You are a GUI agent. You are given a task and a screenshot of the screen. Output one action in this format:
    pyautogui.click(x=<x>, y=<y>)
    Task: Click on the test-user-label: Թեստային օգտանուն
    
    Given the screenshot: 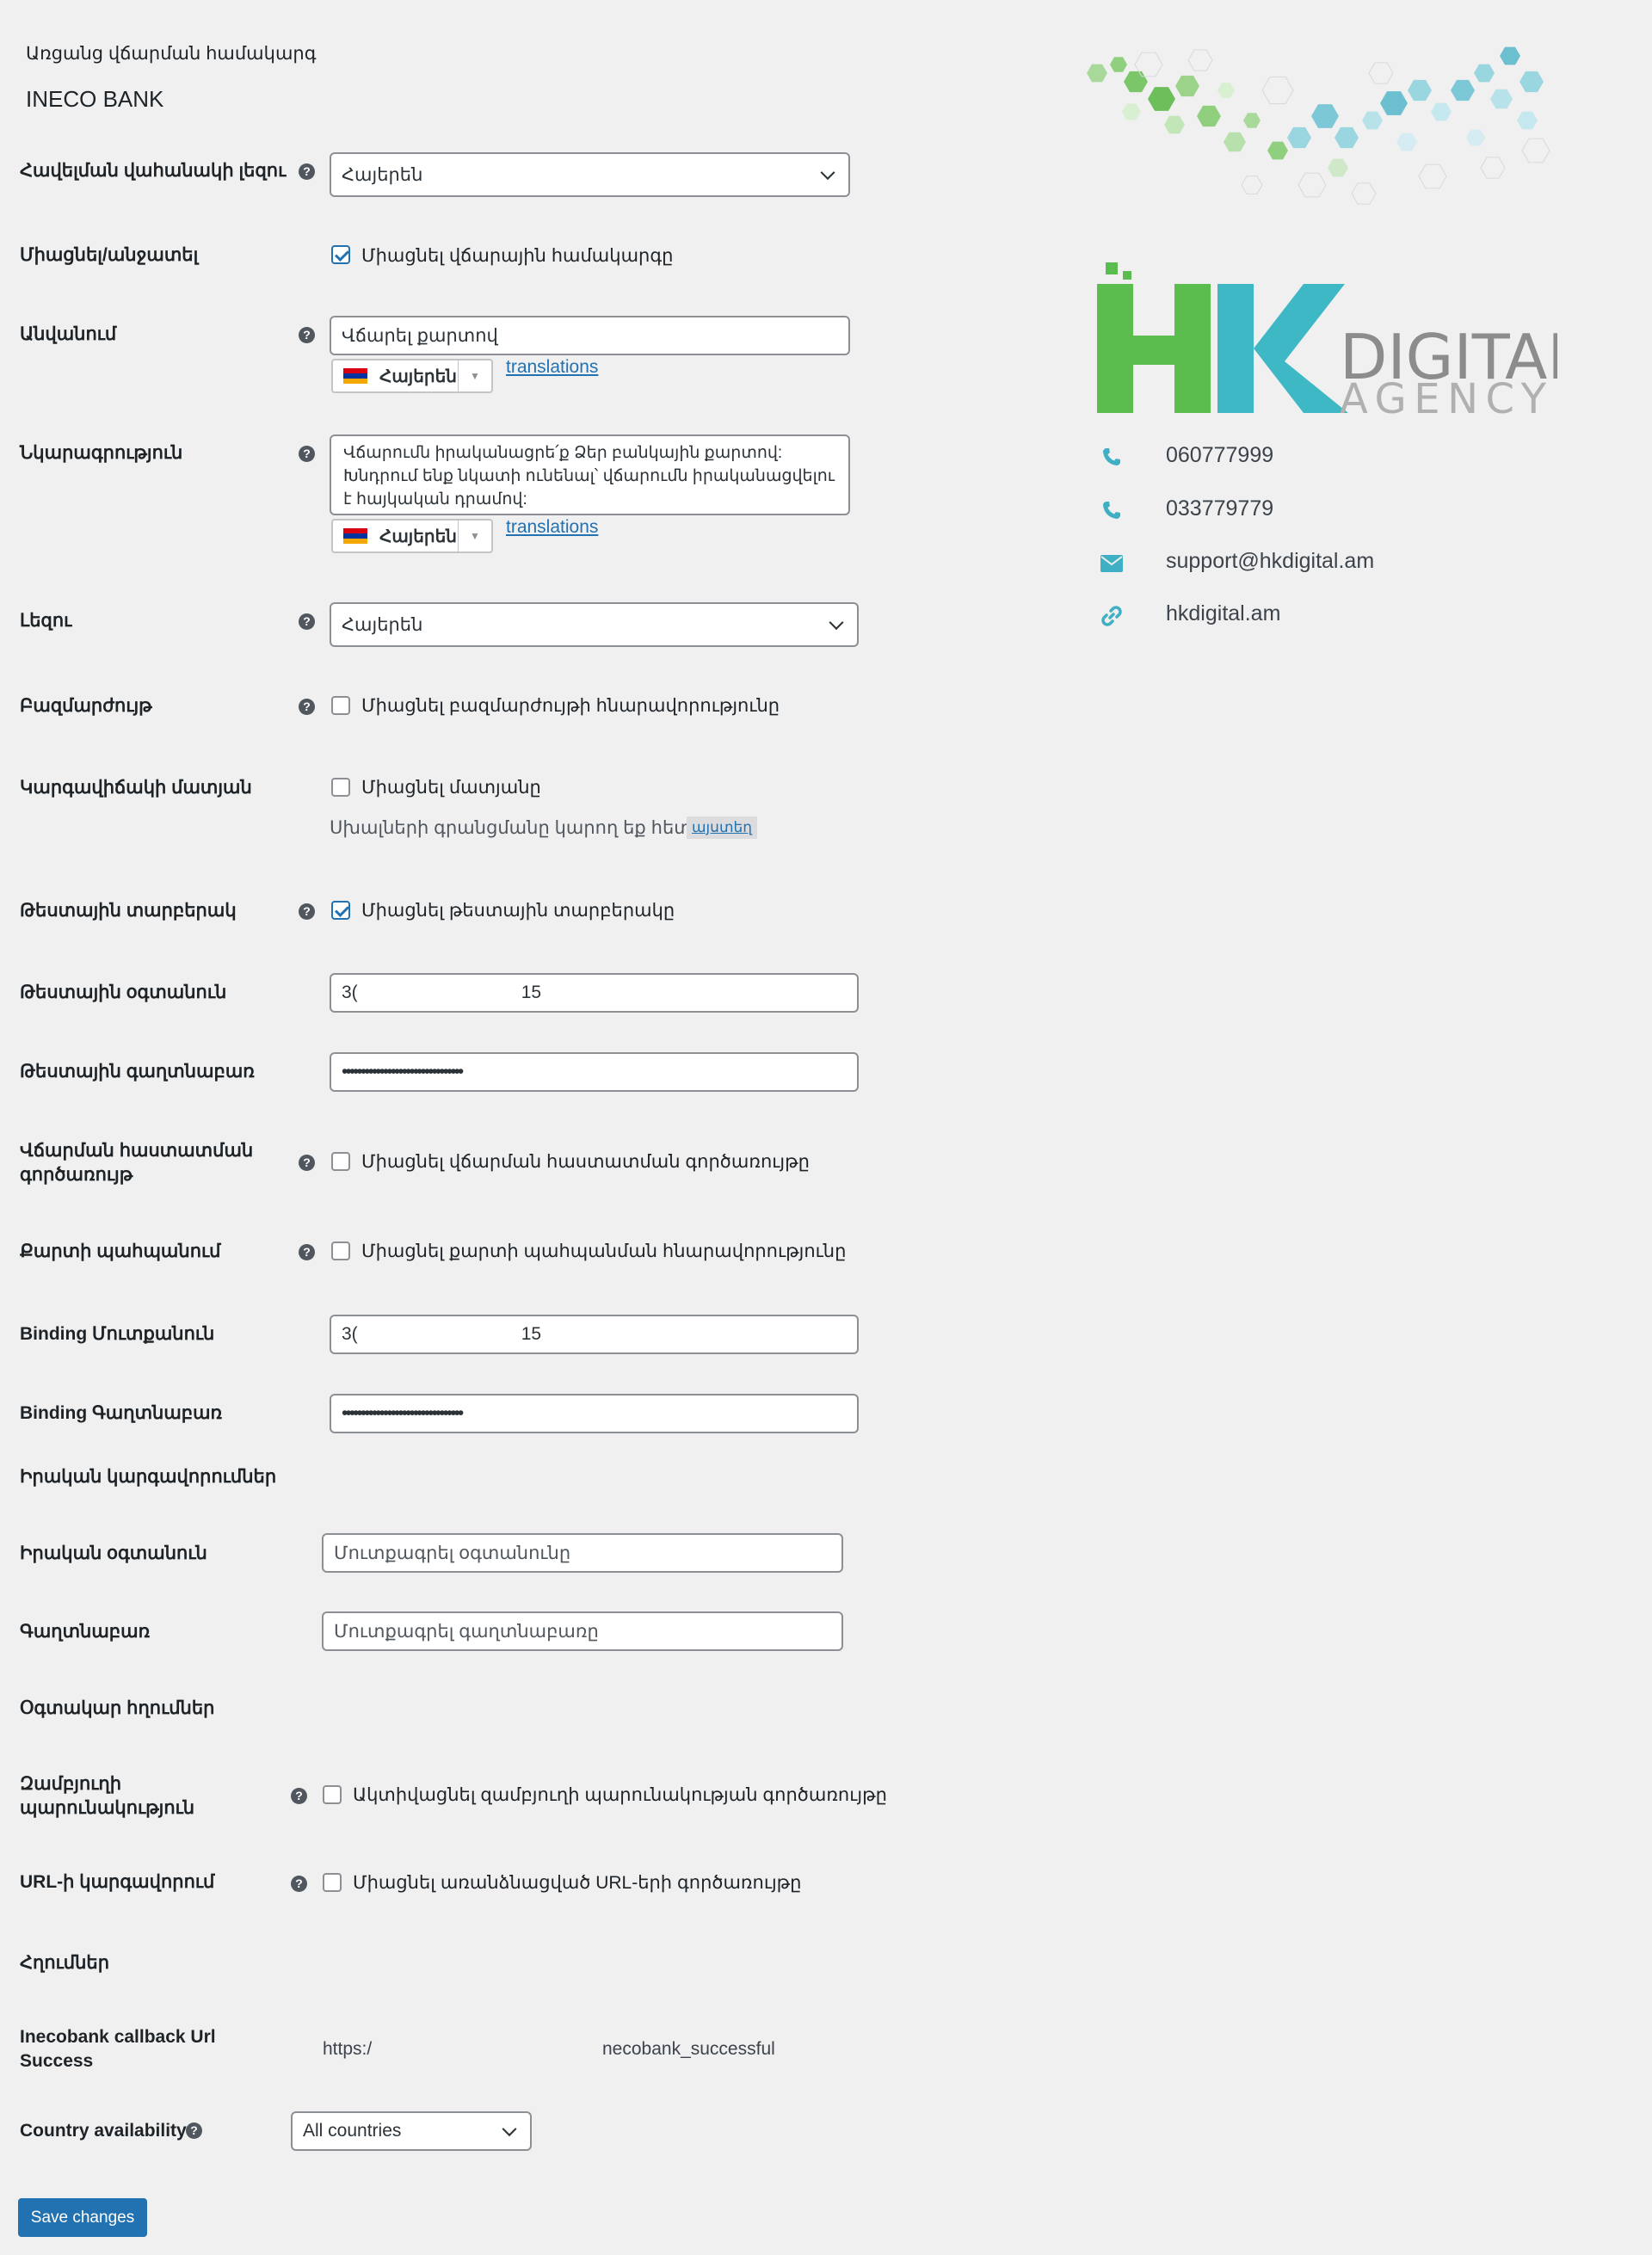 What is the action you would take?
    pyautogui.click(x=123, y=993)
    